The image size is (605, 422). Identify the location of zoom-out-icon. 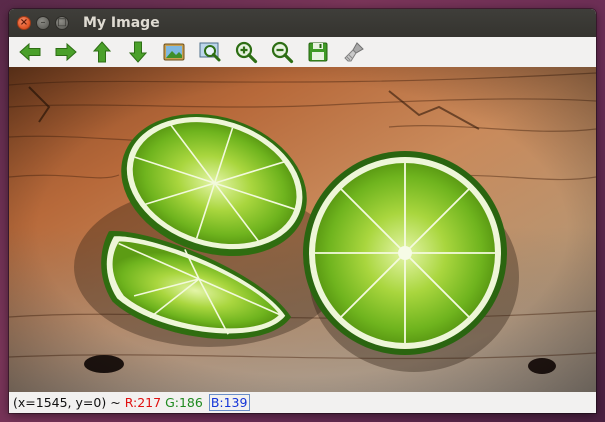
(282, 52).